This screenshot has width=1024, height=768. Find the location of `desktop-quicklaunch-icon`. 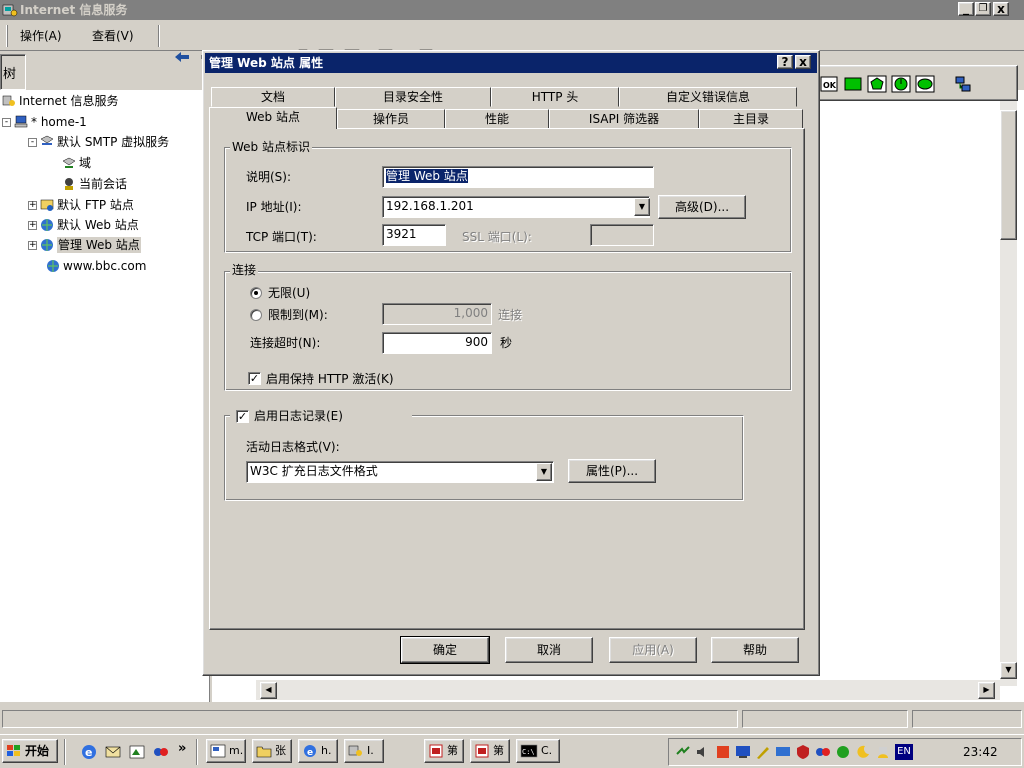

desktop-quicklaunch-icon is located at coordinates (137, 752).